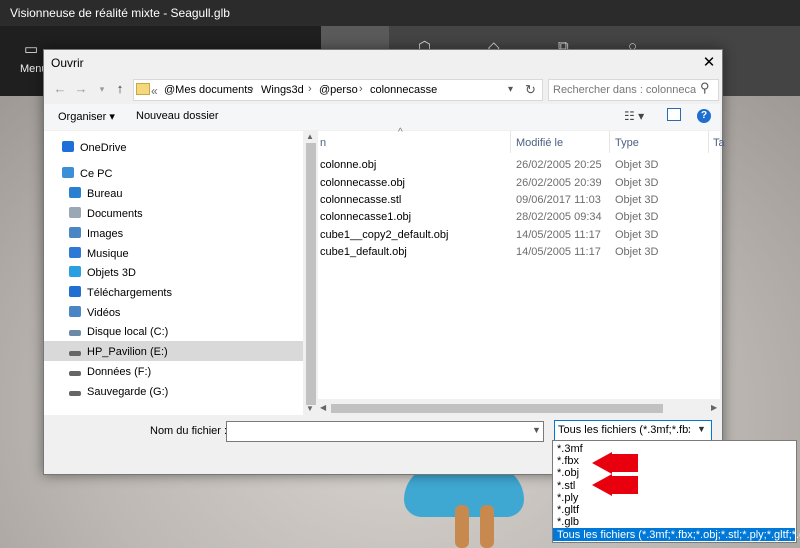 The height and width of the screenshot is (548, 800). Describe the element at coordinates (67, 63) in the screenshot. I see `dialog-title: Ouvrir` at that location.